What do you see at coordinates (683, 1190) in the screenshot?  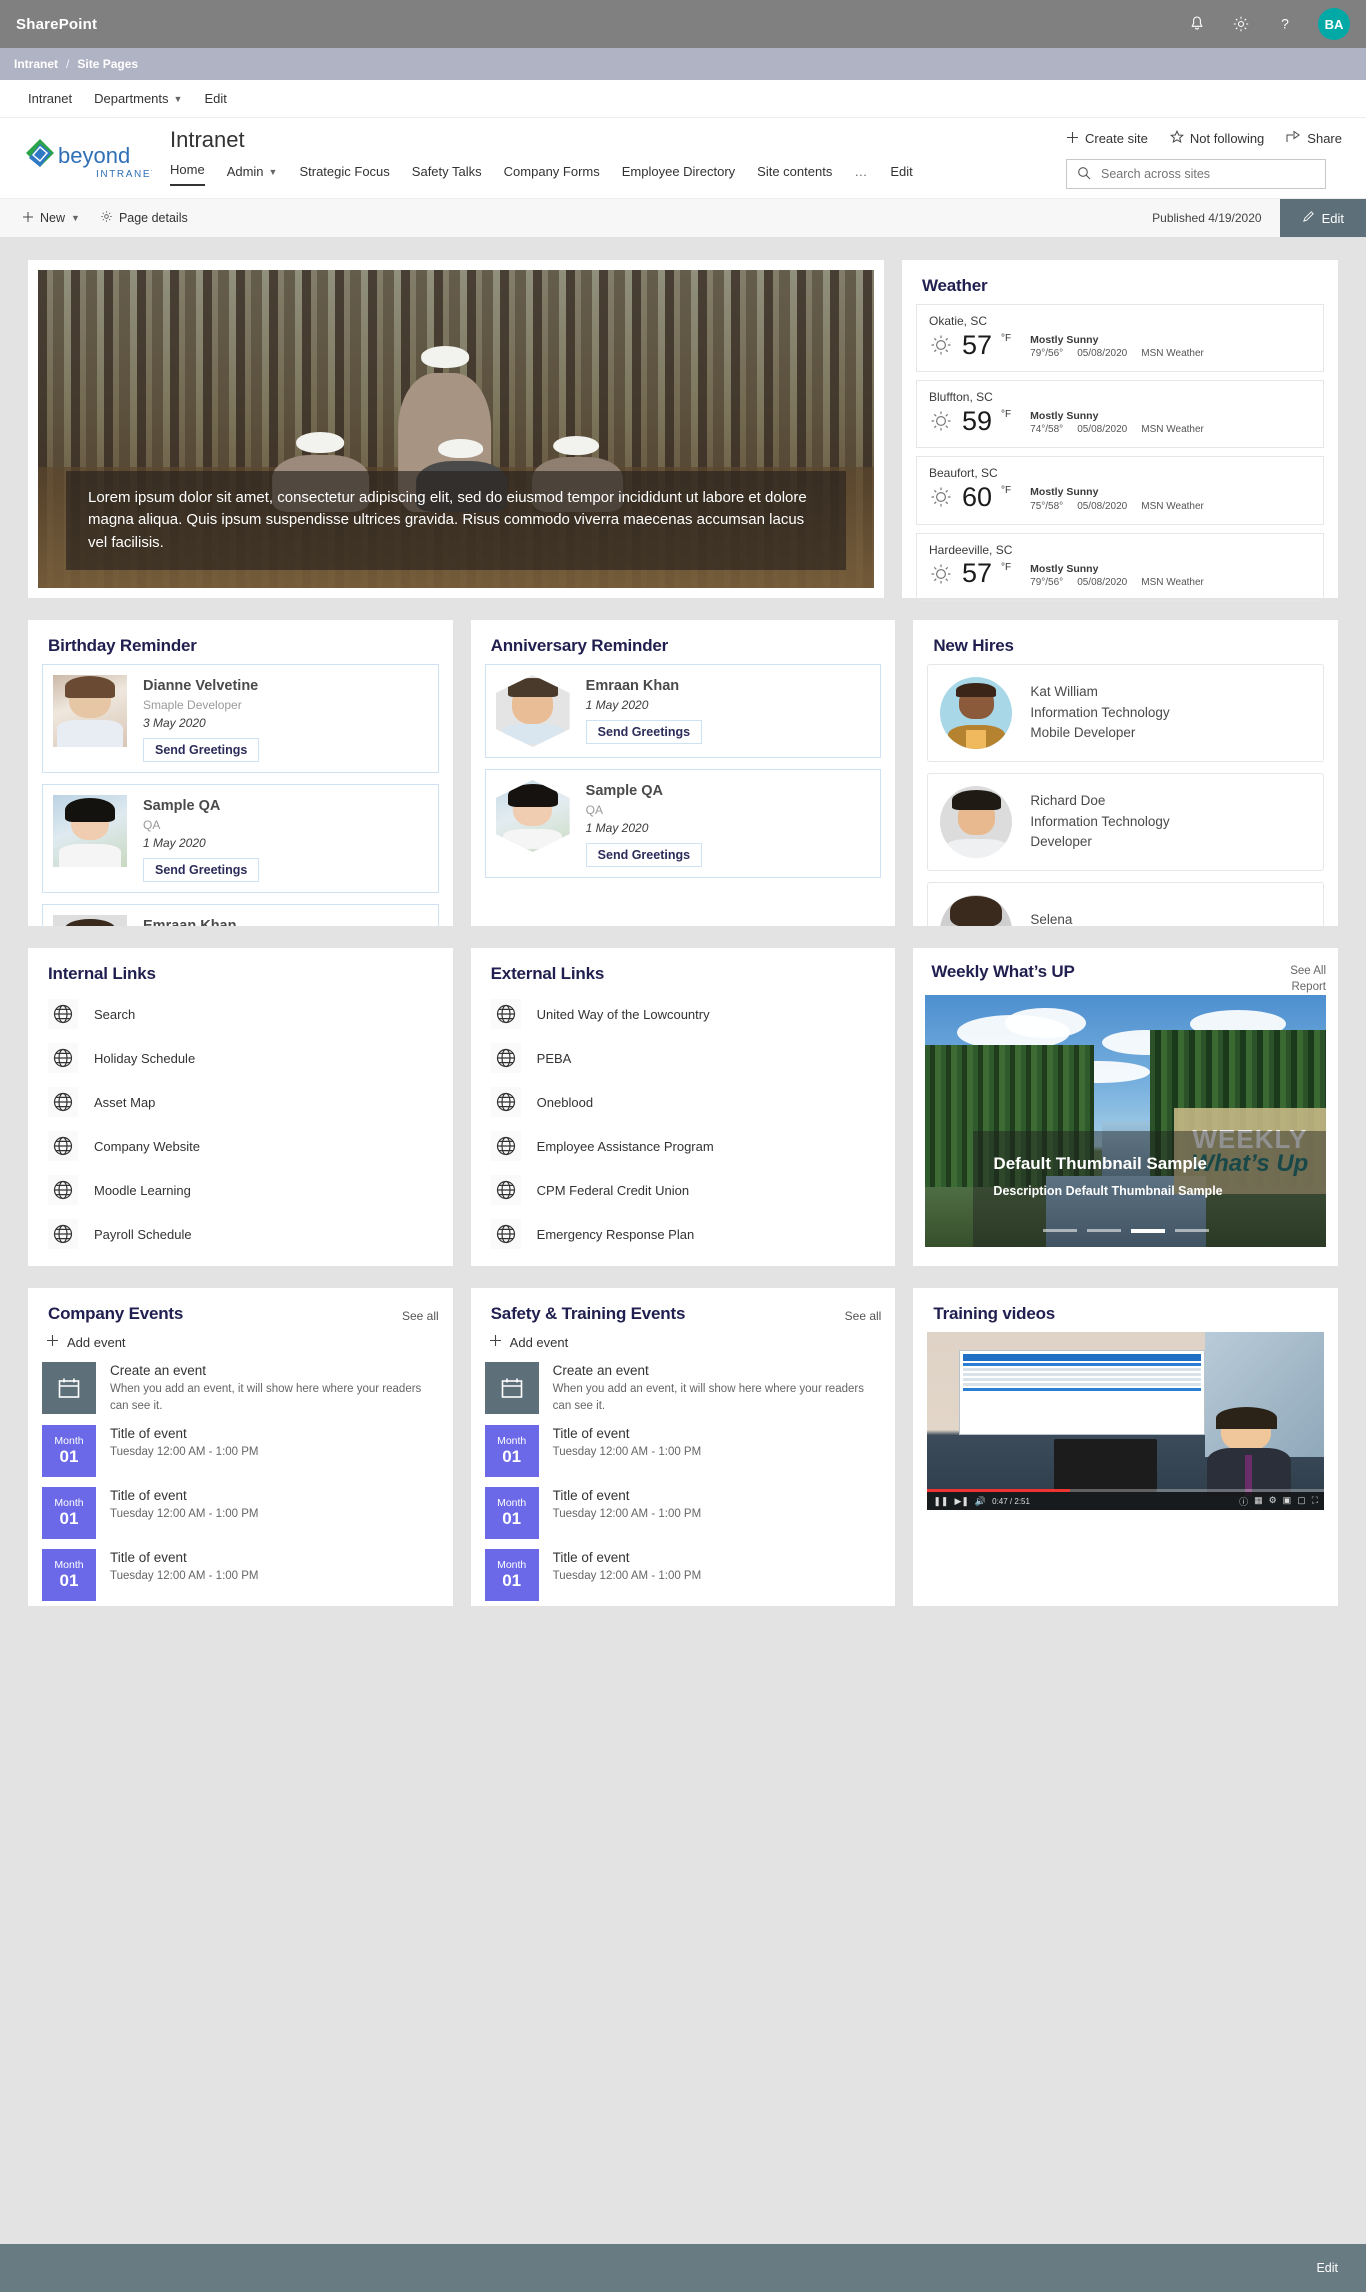 I see `external-link-item: CPM Federal Credit Union` at bounding box center [683, 1190].